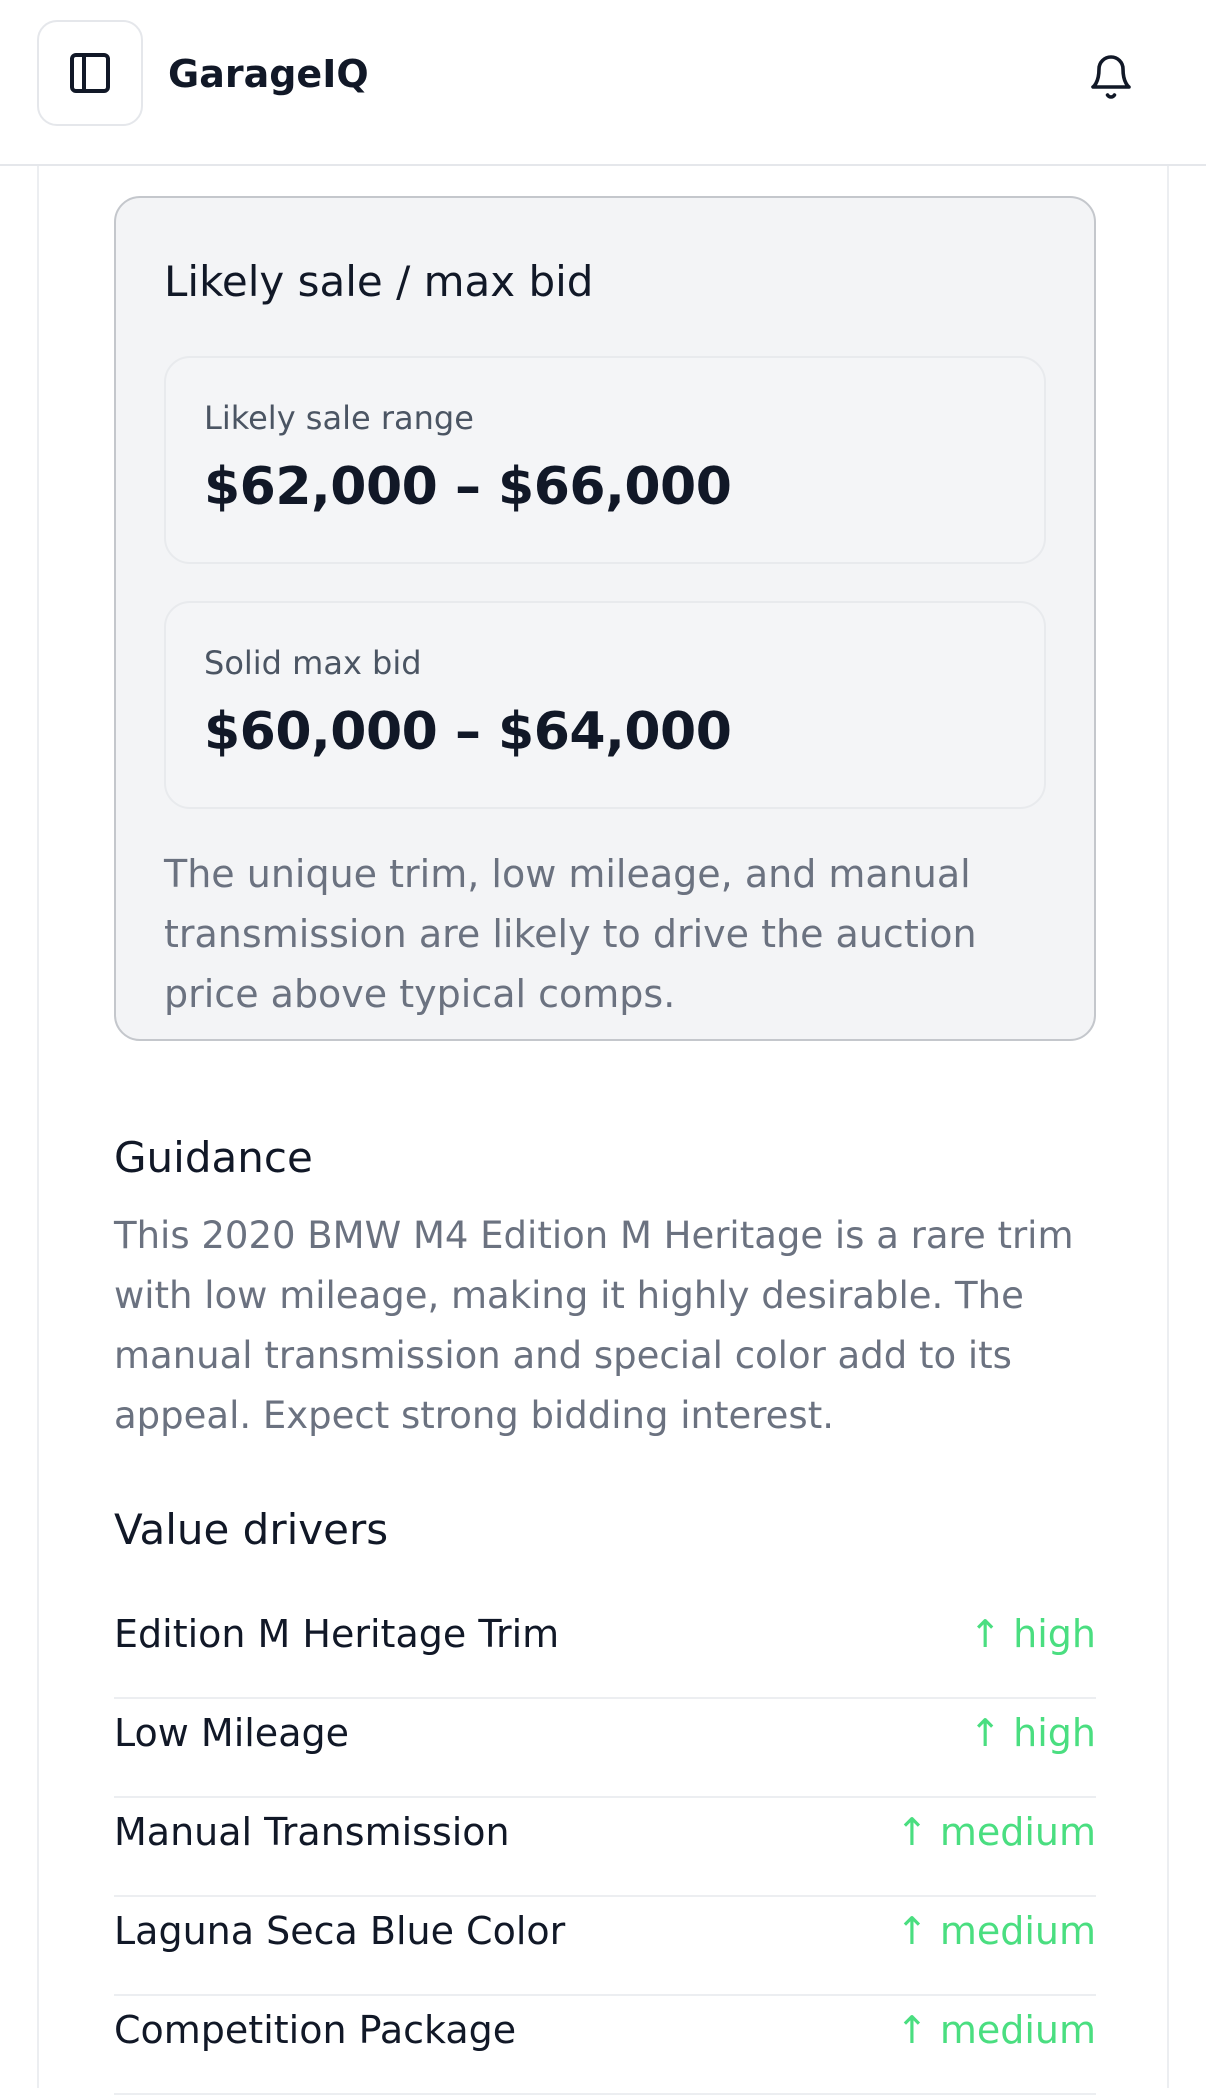  I want to click on top-bar: GarageIQ, so click(603, 83).